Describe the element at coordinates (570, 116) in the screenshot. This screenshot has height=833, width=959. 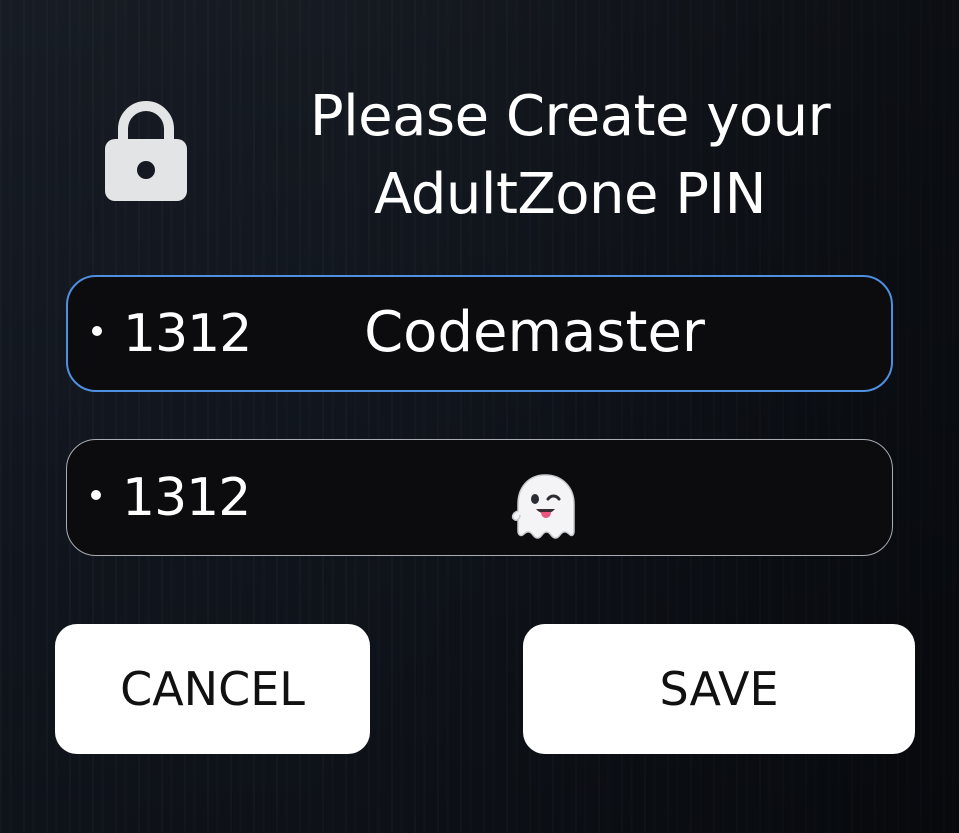
I see `dialog-title-line1: Please Create your` at that location.